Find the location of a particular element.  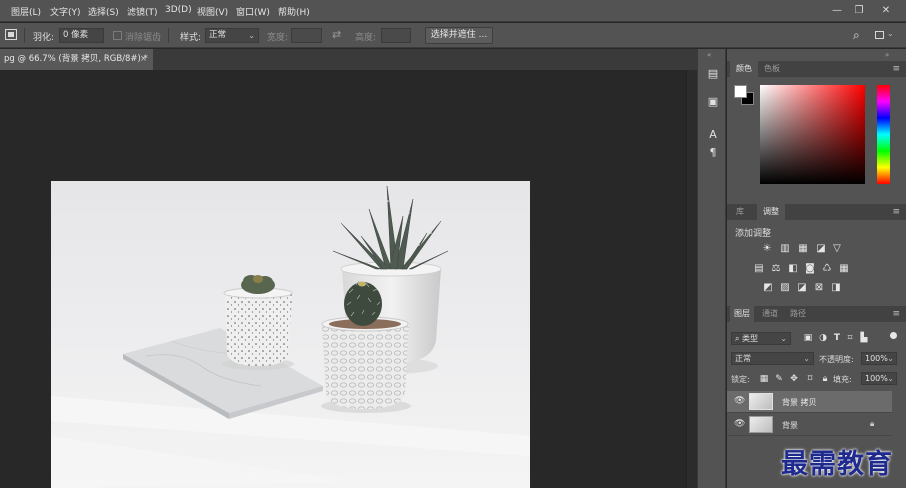

properties-icon: ▣ is located at coordinates (713, 102).